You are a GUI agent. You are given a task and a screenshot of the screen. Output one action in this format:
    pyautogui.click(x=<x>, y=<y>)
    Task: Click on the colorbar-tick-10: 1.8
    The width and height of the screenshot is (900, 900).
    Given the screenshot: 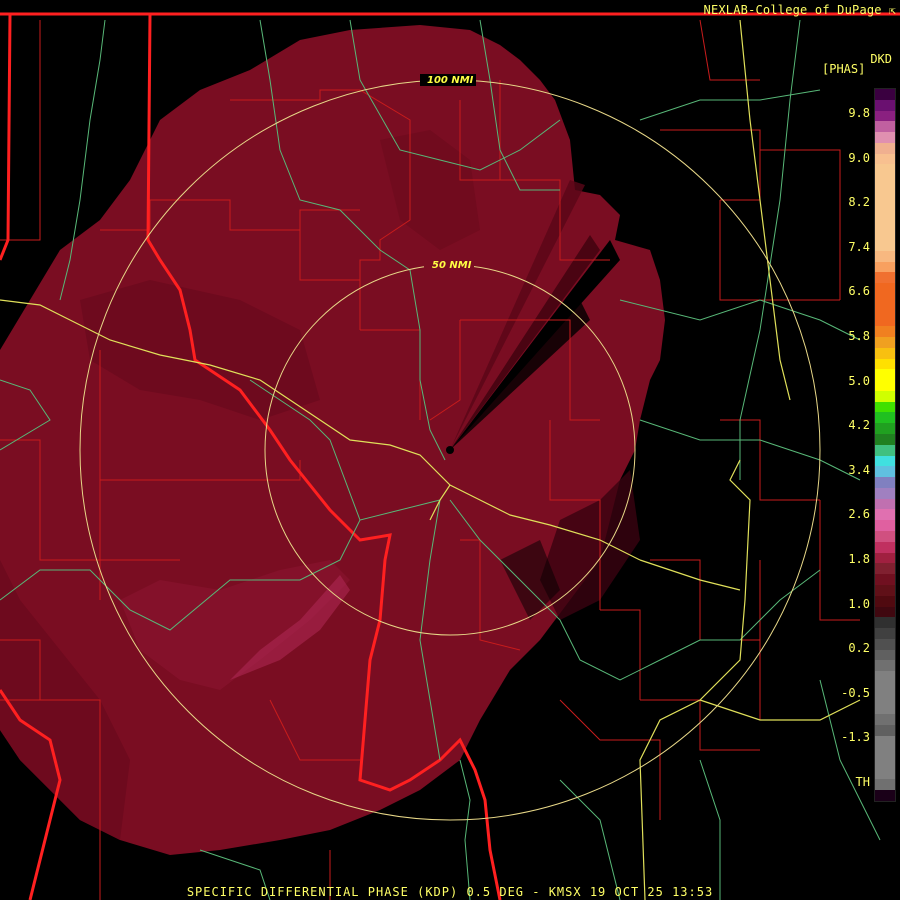 What is the action you would take?
    pyautogui.click(x=859, y=559)
    